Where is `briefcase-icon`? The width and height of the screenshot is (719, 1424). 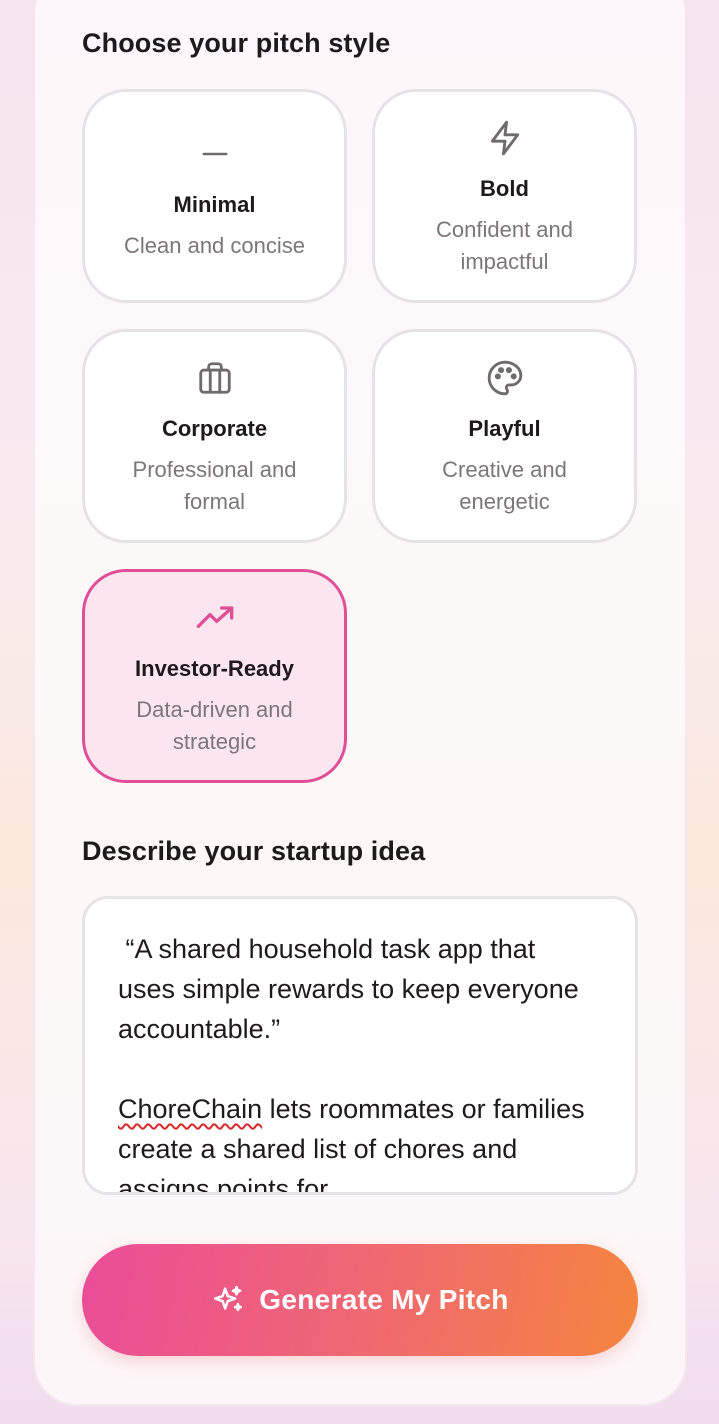
briefcase-icon is located at coordinates (214, 378).